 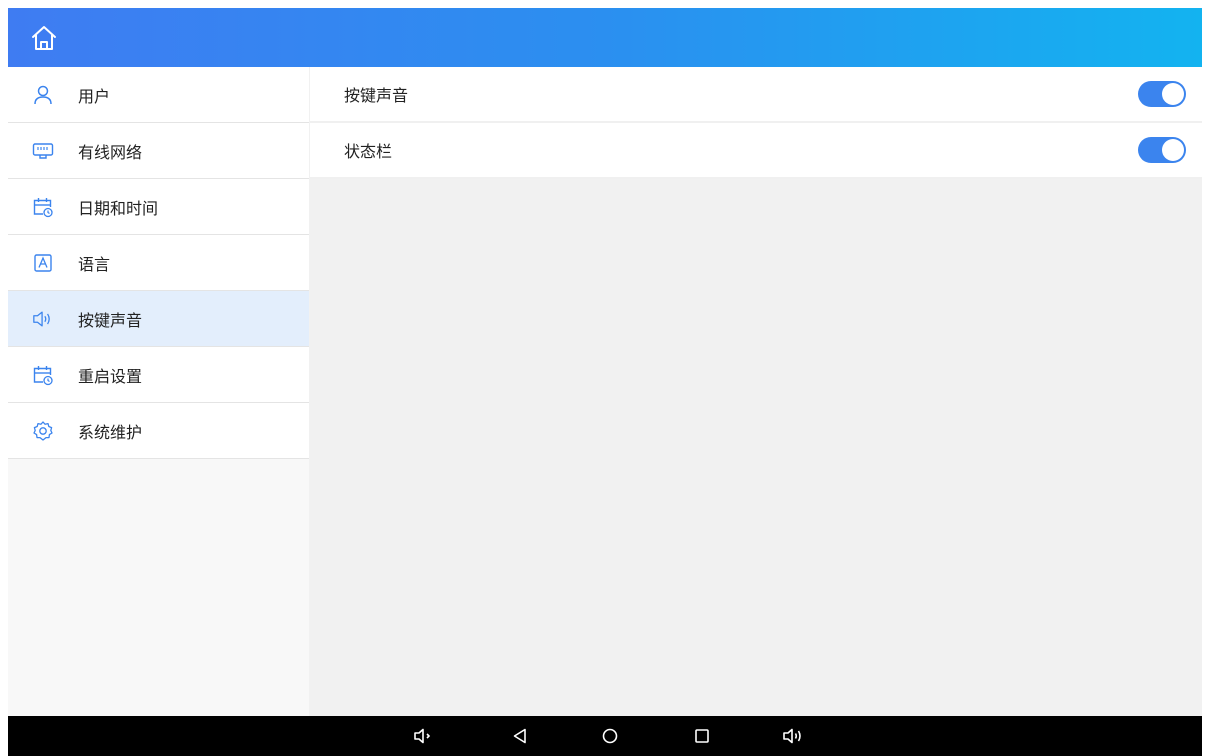 I want to click on home-circle-icon, so click(x=610, y=736).